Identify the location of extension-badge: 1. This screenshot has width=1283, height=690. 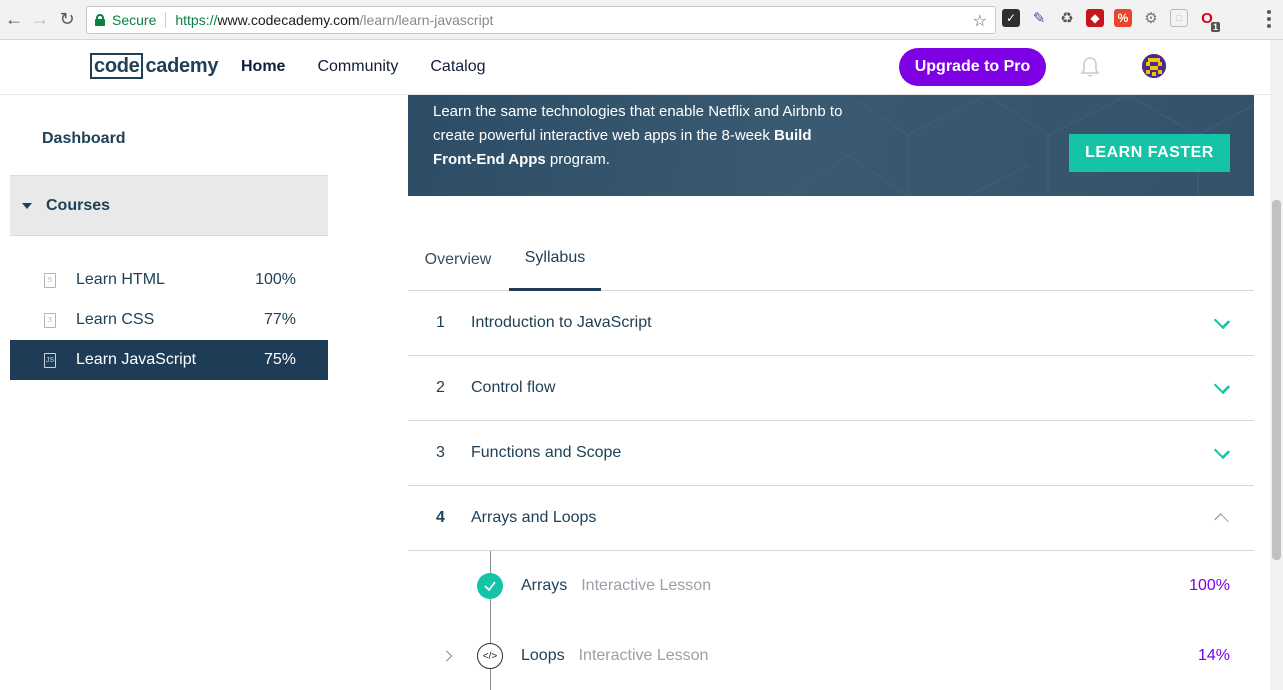
(1215, 27).